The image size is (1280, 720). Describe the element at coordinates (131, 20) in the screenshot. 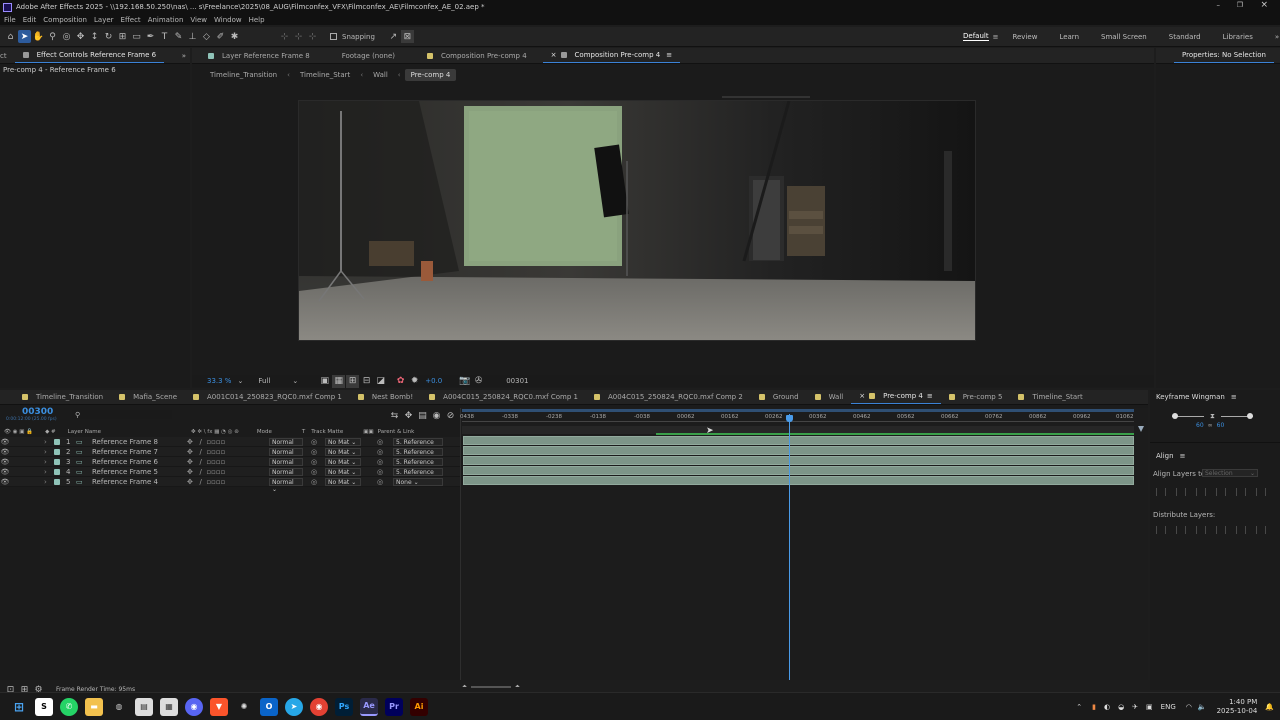

I see `menu-effect: Effect` at that location.